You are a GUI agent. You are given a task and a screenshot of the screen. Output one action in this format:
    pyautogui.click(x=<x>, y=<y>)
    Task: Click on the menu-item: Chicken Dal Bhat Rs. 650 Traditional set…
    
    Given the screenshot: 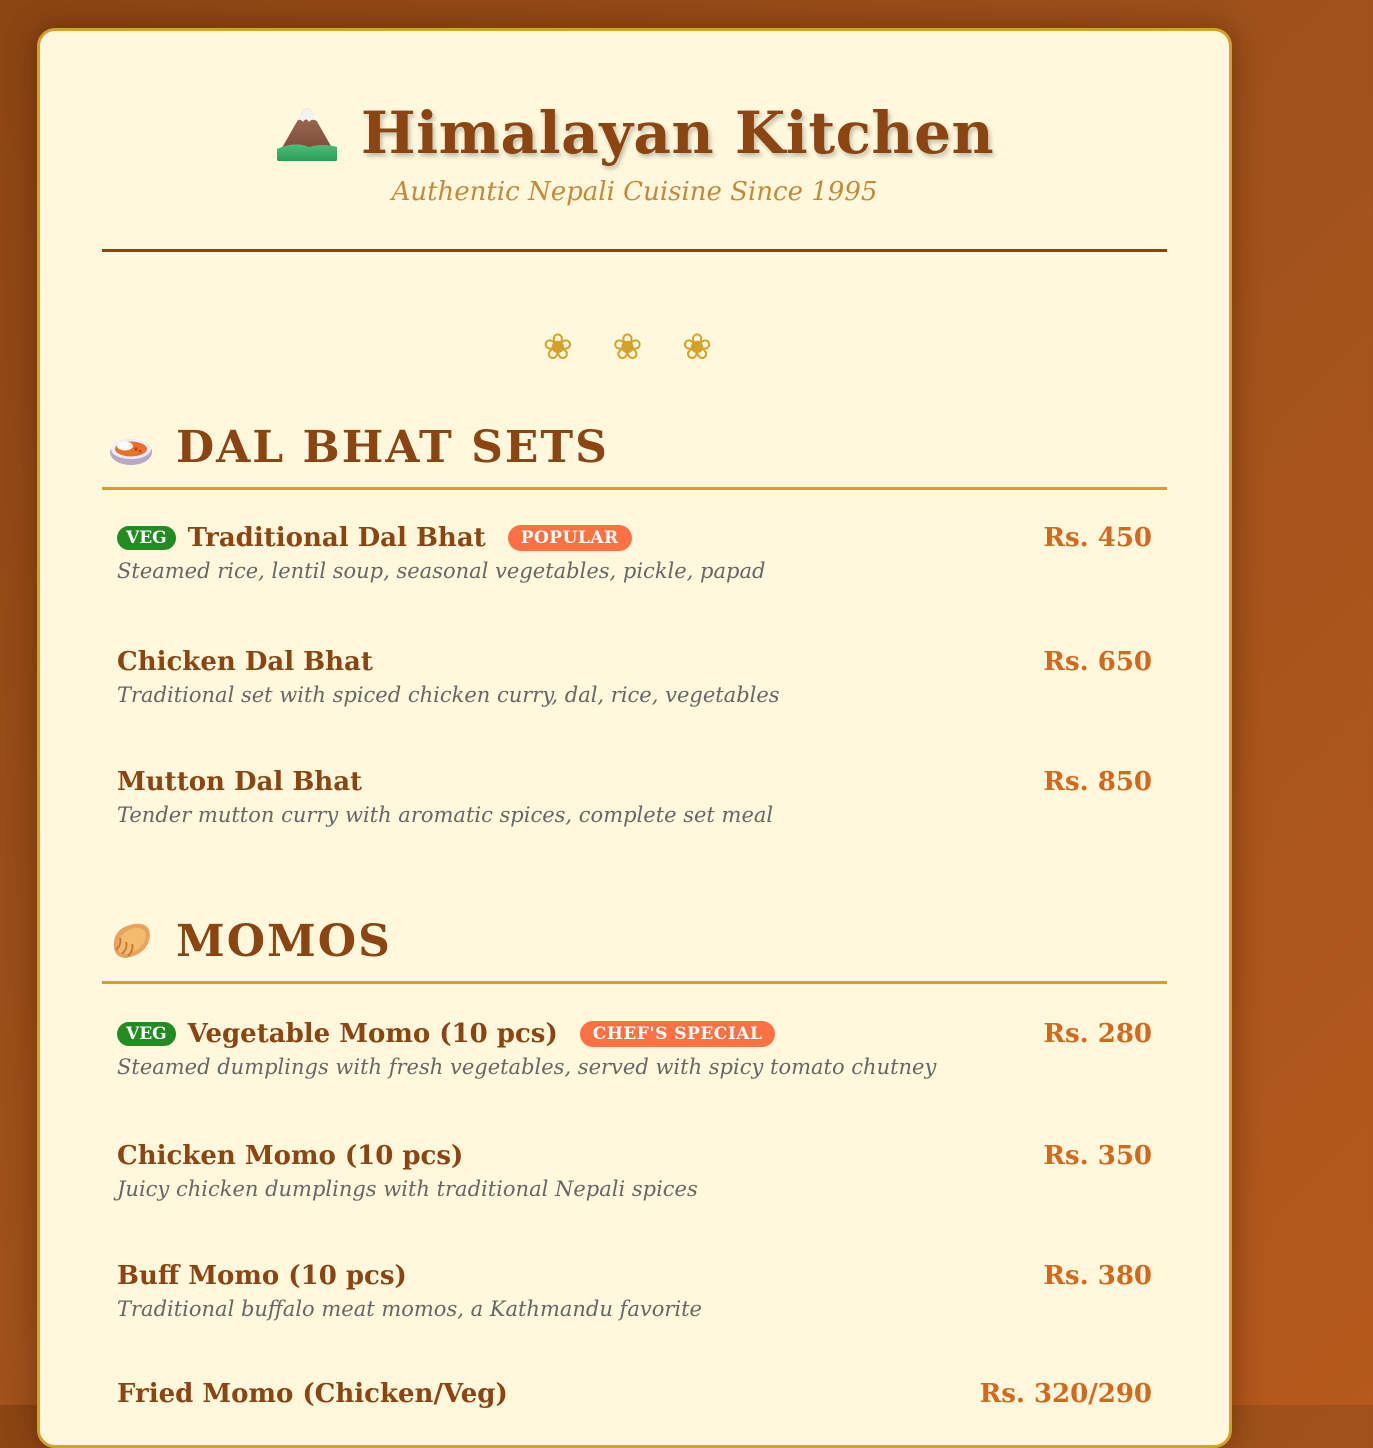 What is the action you would take?
    pyautogui.click(x=634, y=677)
    